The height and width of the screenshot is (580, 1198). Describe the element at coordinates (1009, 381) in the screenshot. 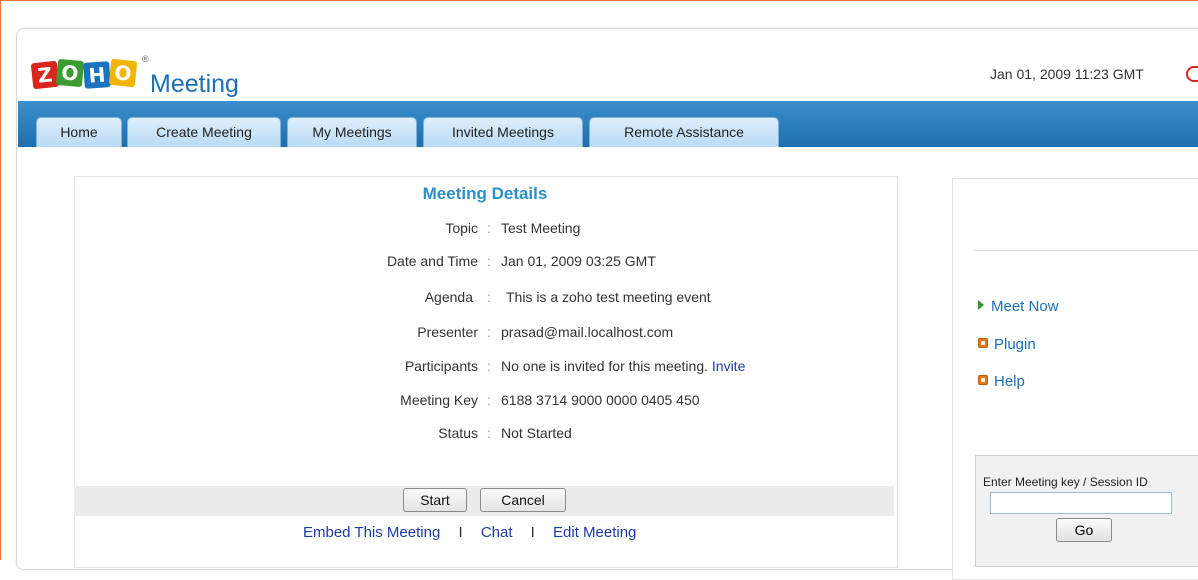

I see `sidebar-item-label: Help` at that location.